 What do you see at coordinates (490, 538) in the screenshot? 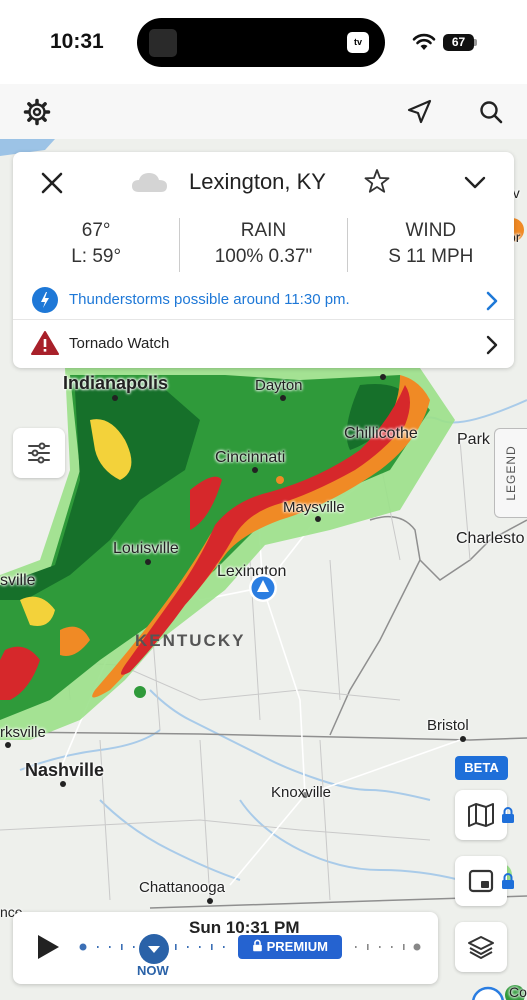
I see `city-charleston: Charlesto` at bounding box center [490, 538].